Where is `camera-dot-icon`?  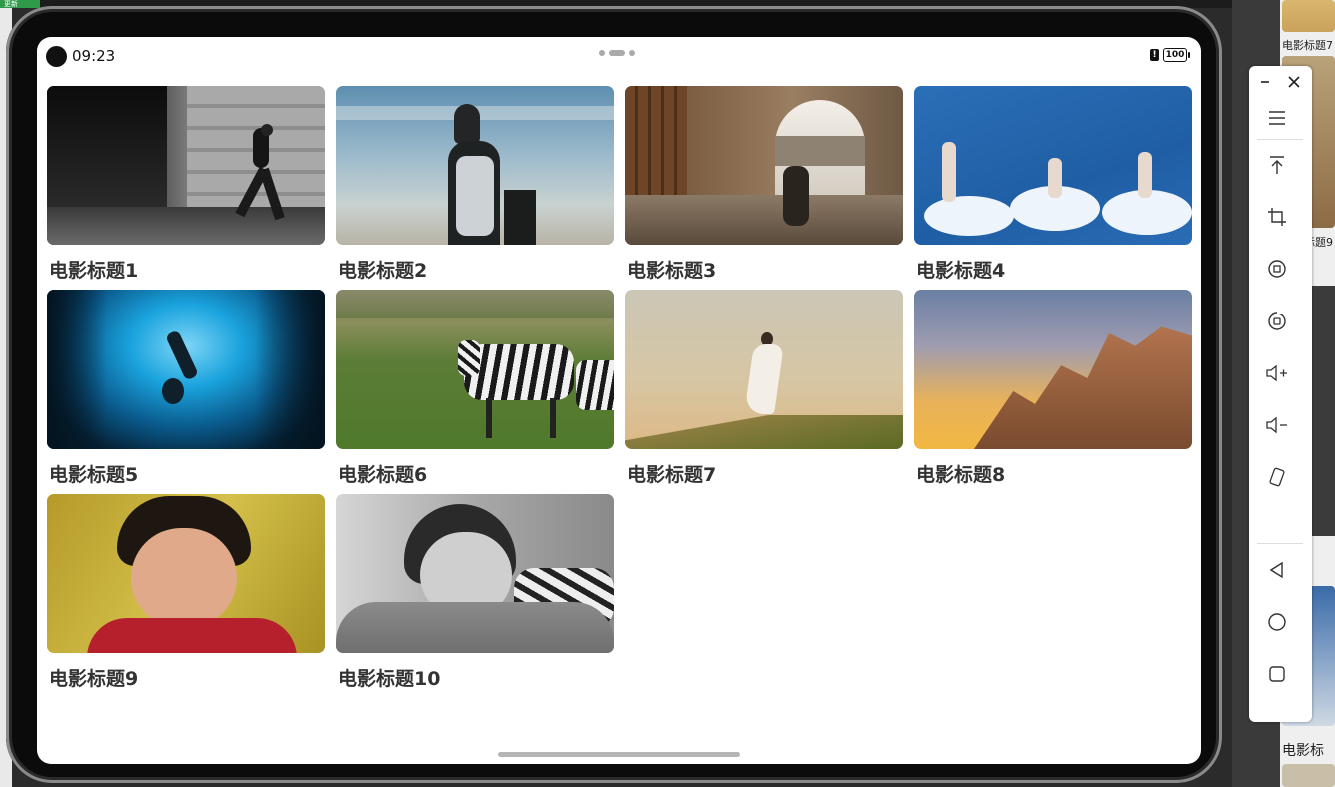 camera-dot-icon is located at coordinates (56, 56).